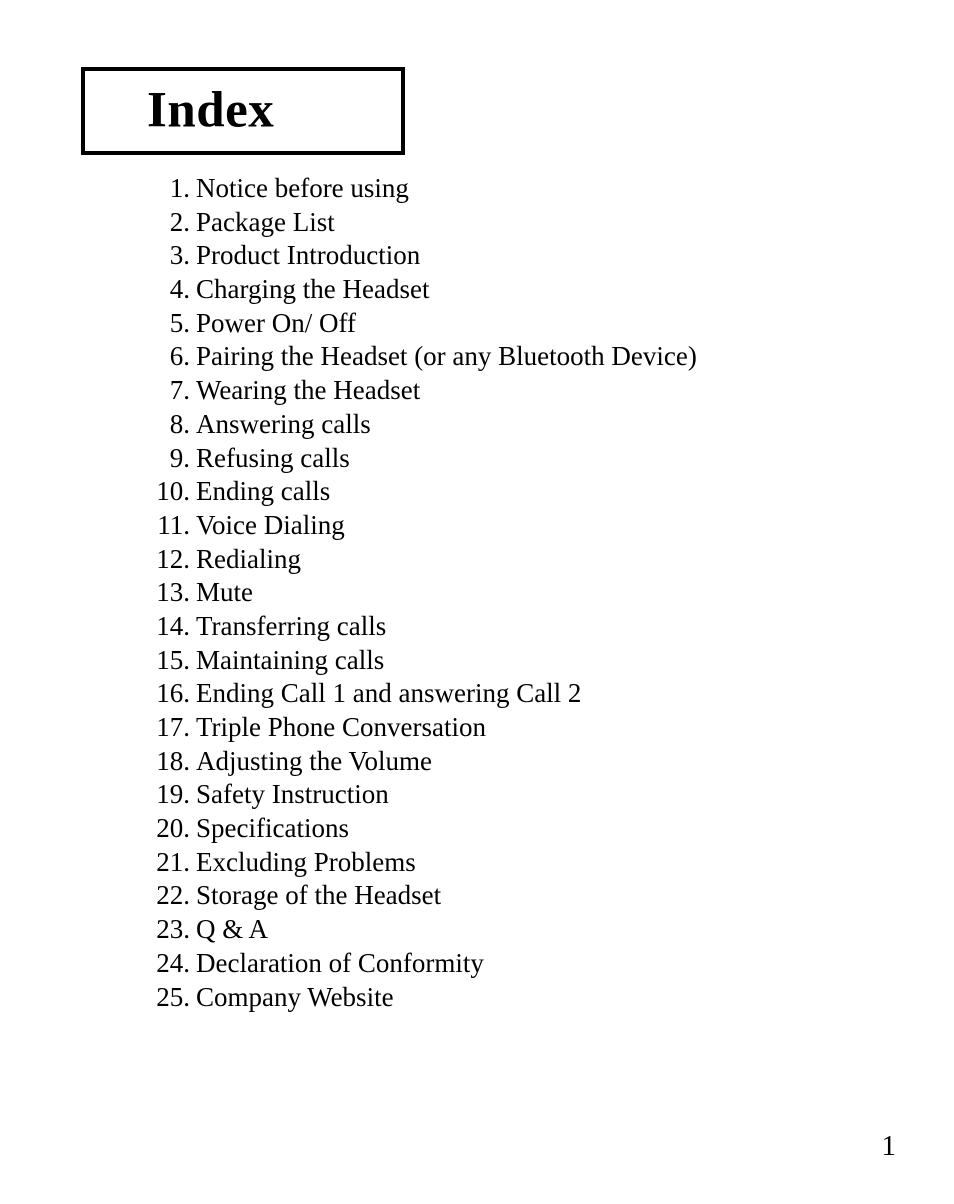 Image resolution: width=954 pixels, height=1204 pixels. Describe the element at coordinates (173, 962) in the screenshot. I see `index-item-number: 24.` at that location.